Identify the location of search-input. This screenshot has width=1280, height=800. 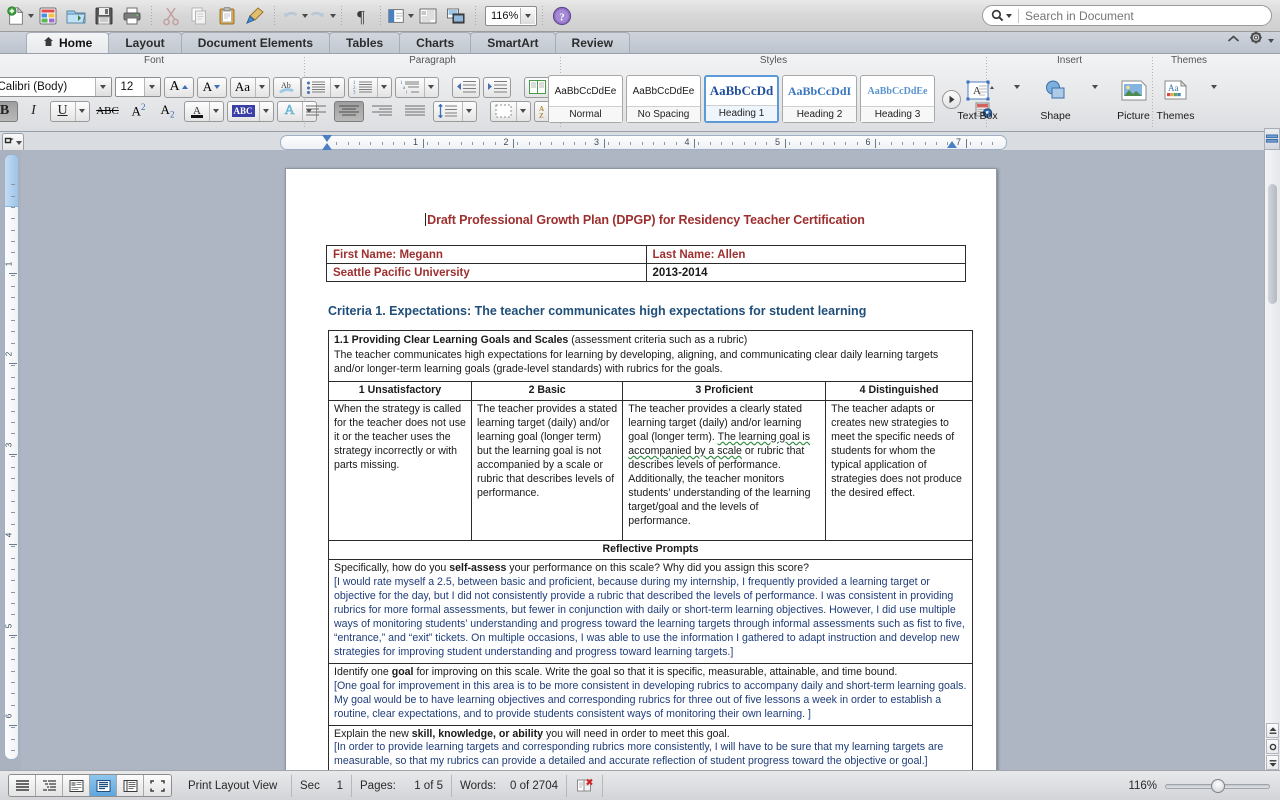
(1145, 15).